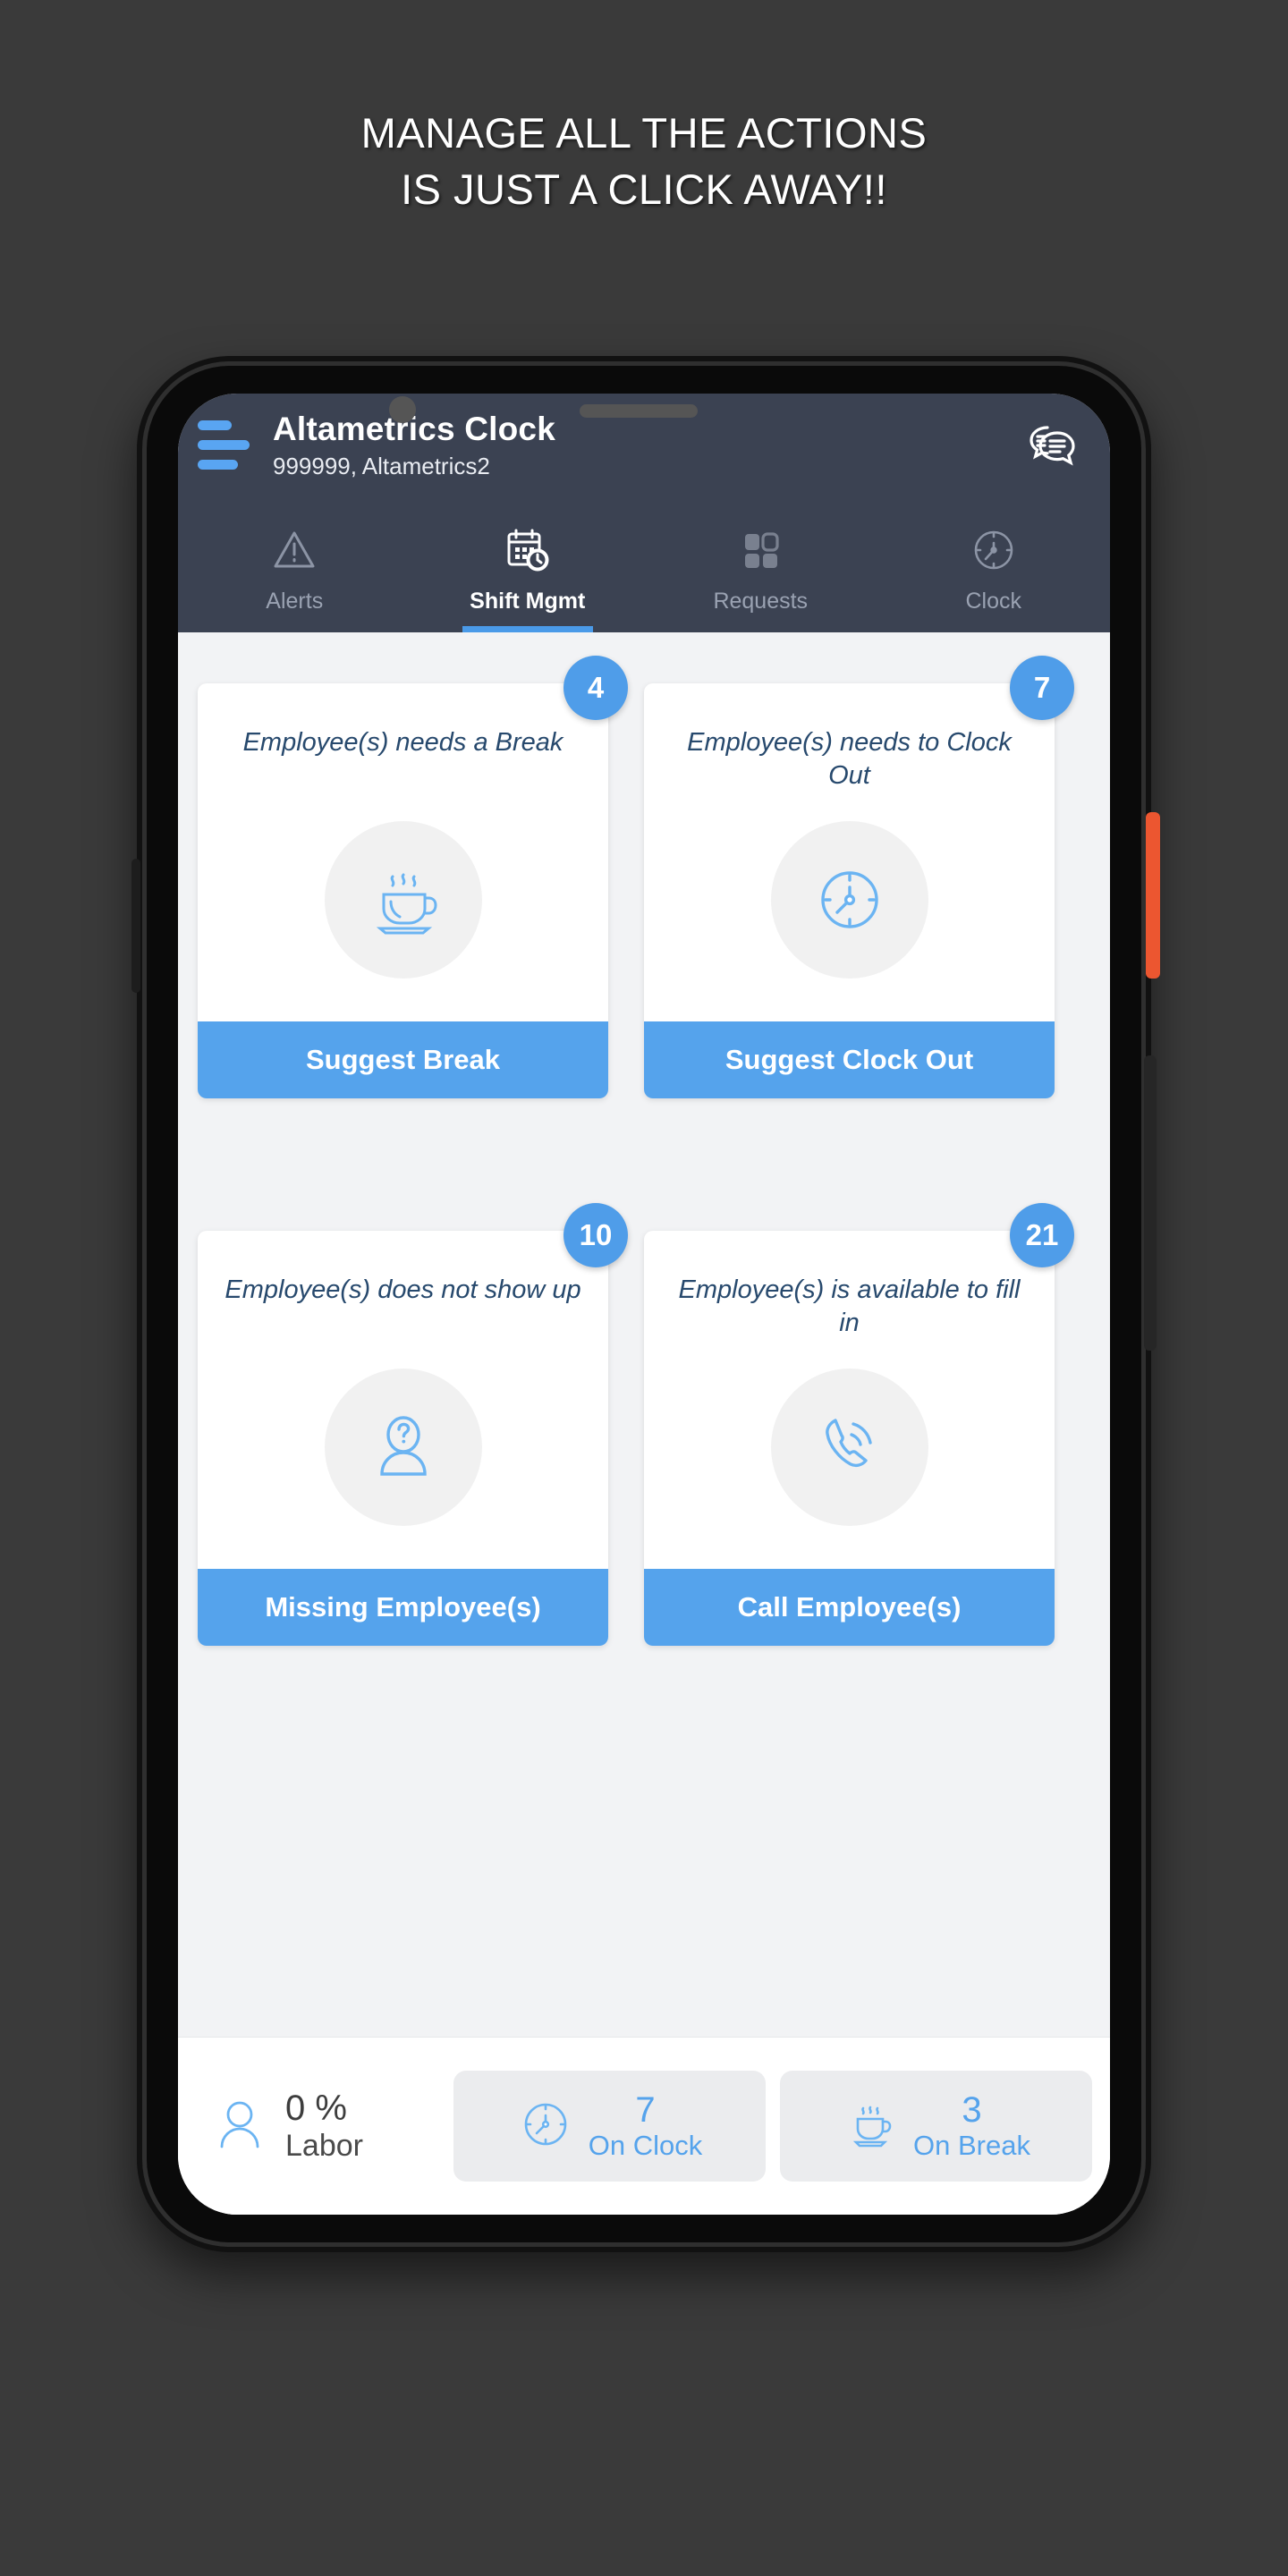 Image resolution: width=1288 pixels, height=2576 pixels. What do you see at coordinates (972, 2110) in the screenshot?
I see `on-break-count: 3` at bounding box center [972, 2110].